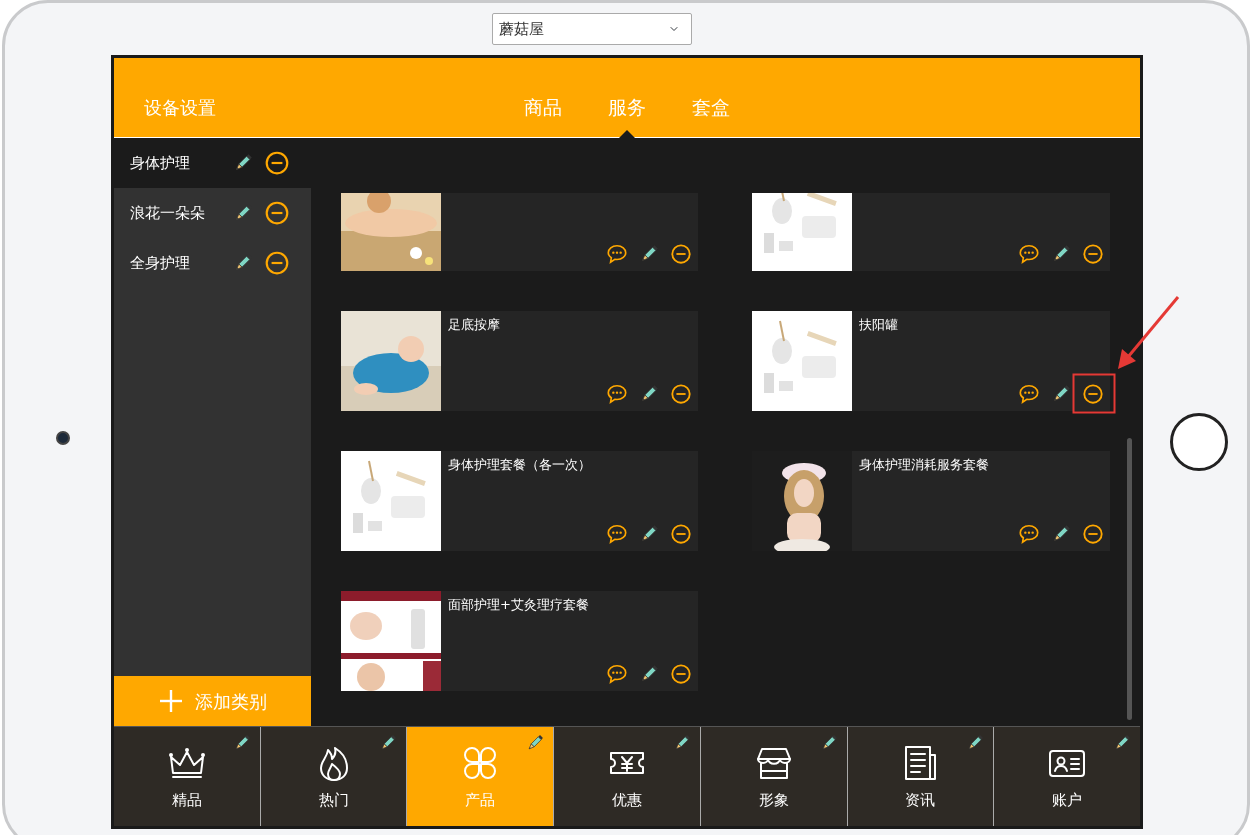  What do you see at coordinates (1199, 442) in the screenshot?
I see `home-button` at bounding box center [1199, 442].